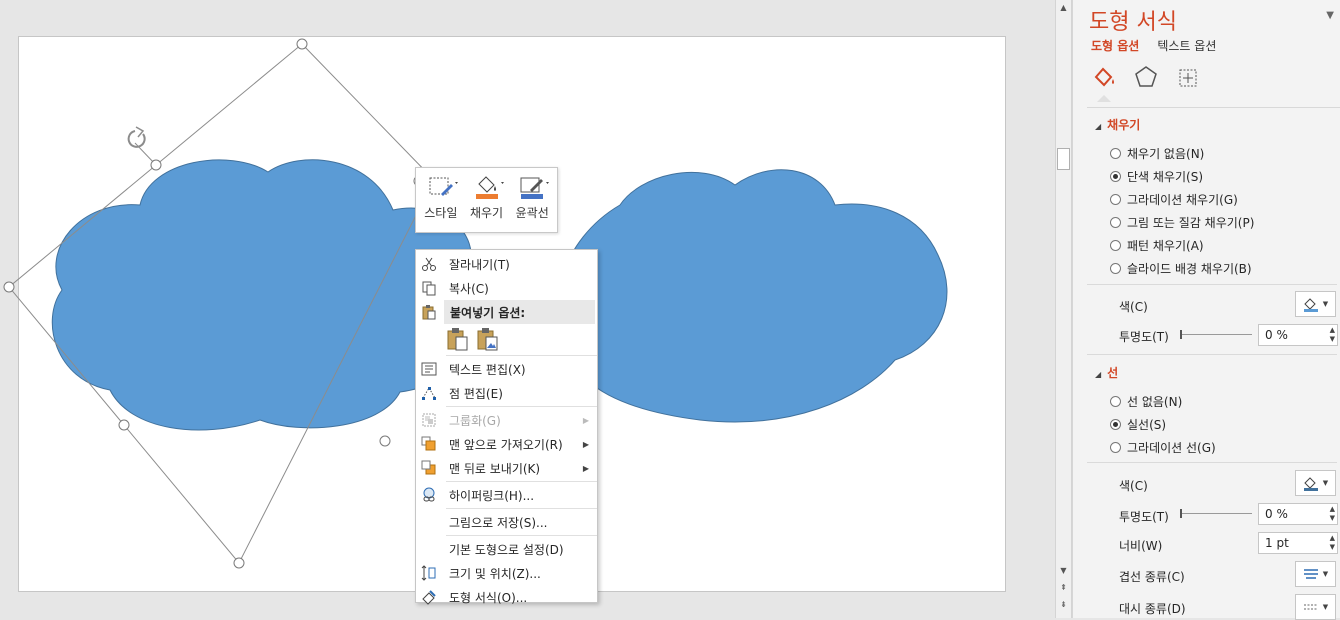 Image resolution: width=1340 pixels, height=620 pixels. I want to click on mini-toolbar: 스타일 채우기 윤곽선, so click(486, 200).